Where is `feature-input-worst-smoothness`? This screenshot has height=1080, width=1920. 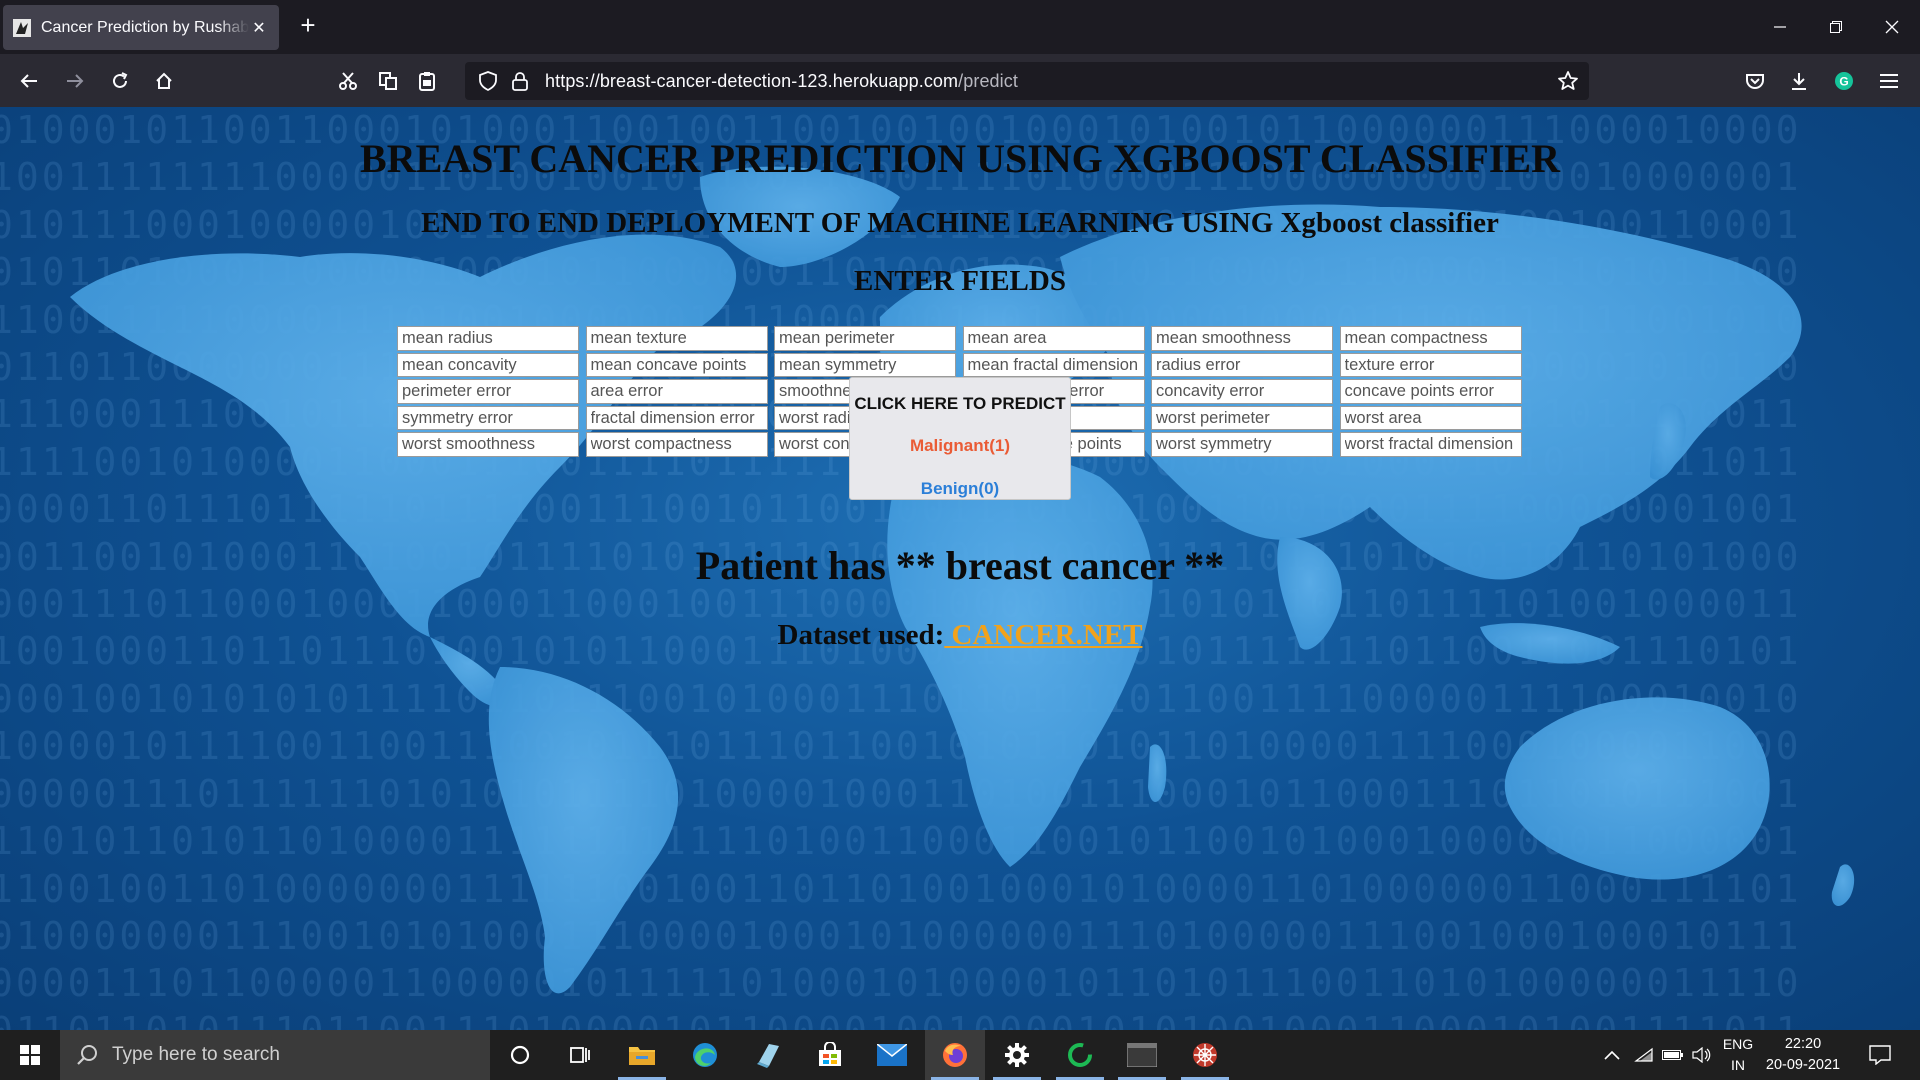 feature-input-worst-smoothness is located at coordinates (488, 444).